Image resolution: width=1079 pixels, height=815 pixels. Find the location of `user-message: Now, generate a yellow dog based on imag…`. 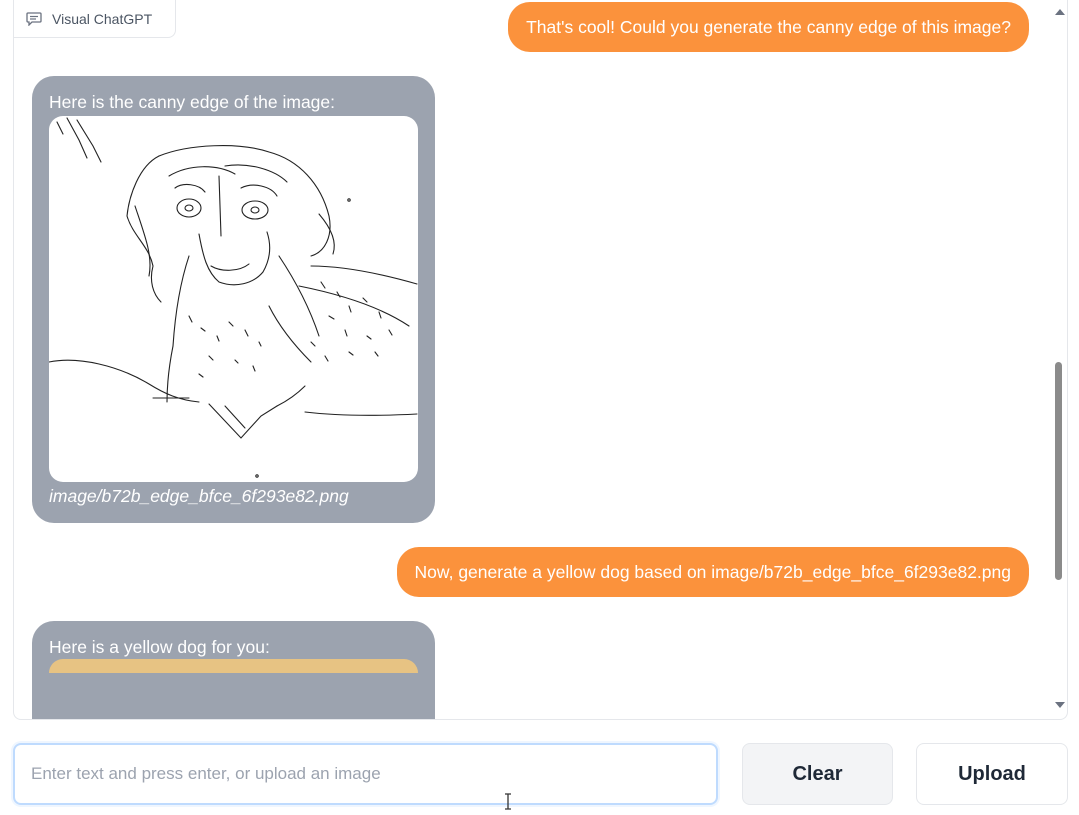

user-message: Now, generate a yellow dog based on imag… is located at coordinates (712, 572).